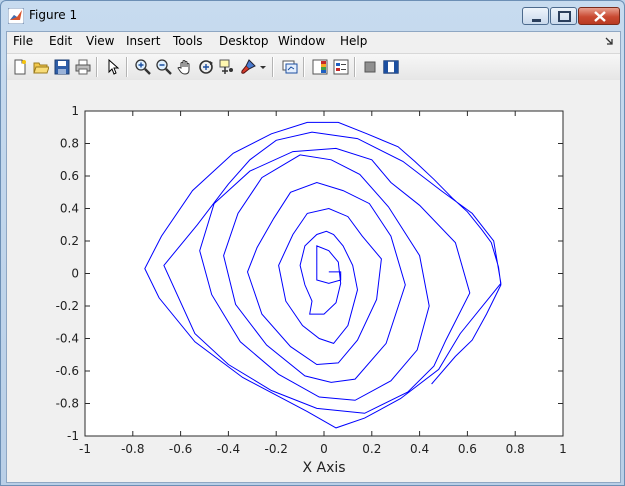 This screenshot has height=486, width=625. I want to click on x-tick-label: -0.2, so click(275, 449).